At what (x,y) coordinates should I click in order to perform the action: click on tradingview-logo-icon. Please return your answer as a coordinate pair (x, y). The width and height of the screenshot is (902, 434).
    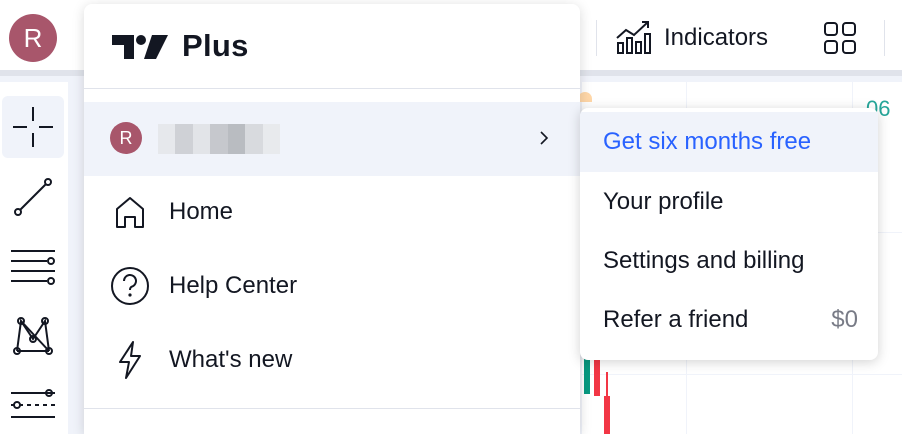
    Looking at the image, I should click on (140, 47).